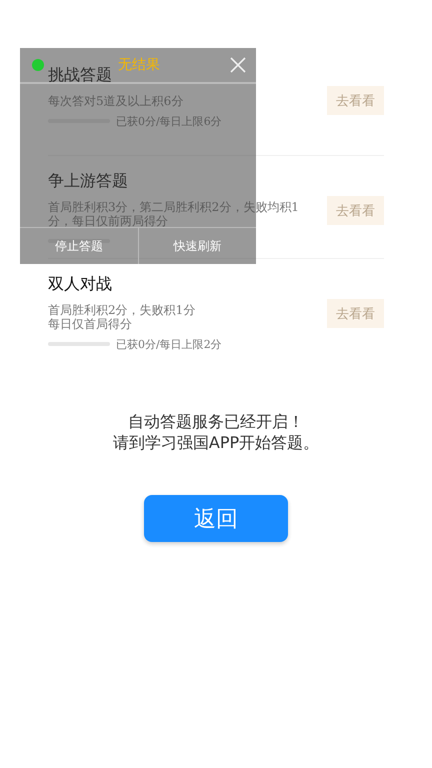  Describe the element at coordinates (169, 344) in the screenshot. I see `progress-text: 已获0分/每日上限2分` at that location.